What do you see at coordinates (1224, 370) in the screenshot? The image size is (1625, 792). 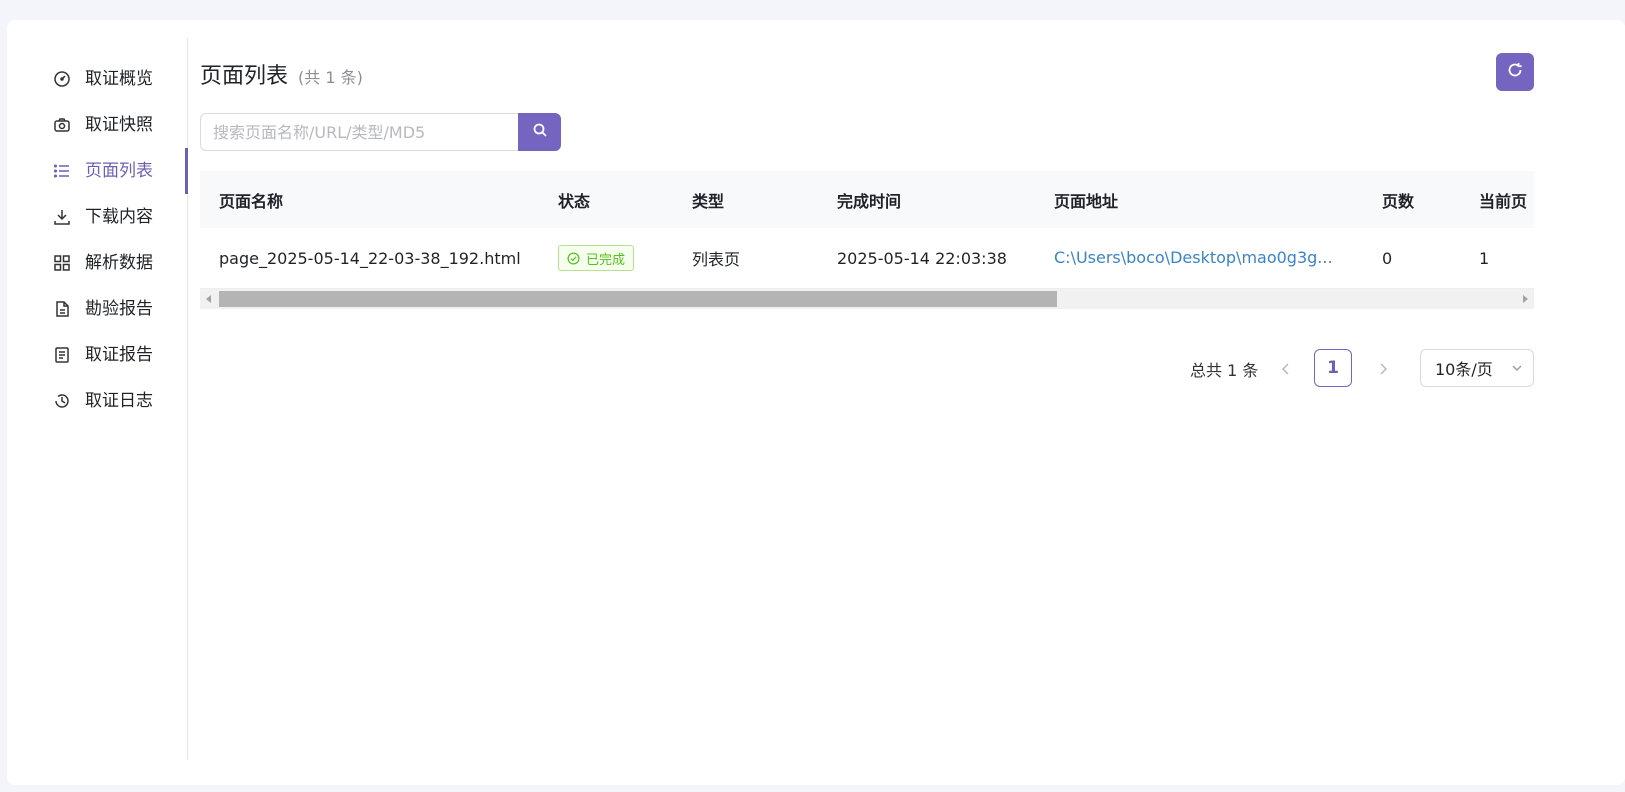 I see `pagination-total: 总共 1 条` at bounding box center [1224, 370].